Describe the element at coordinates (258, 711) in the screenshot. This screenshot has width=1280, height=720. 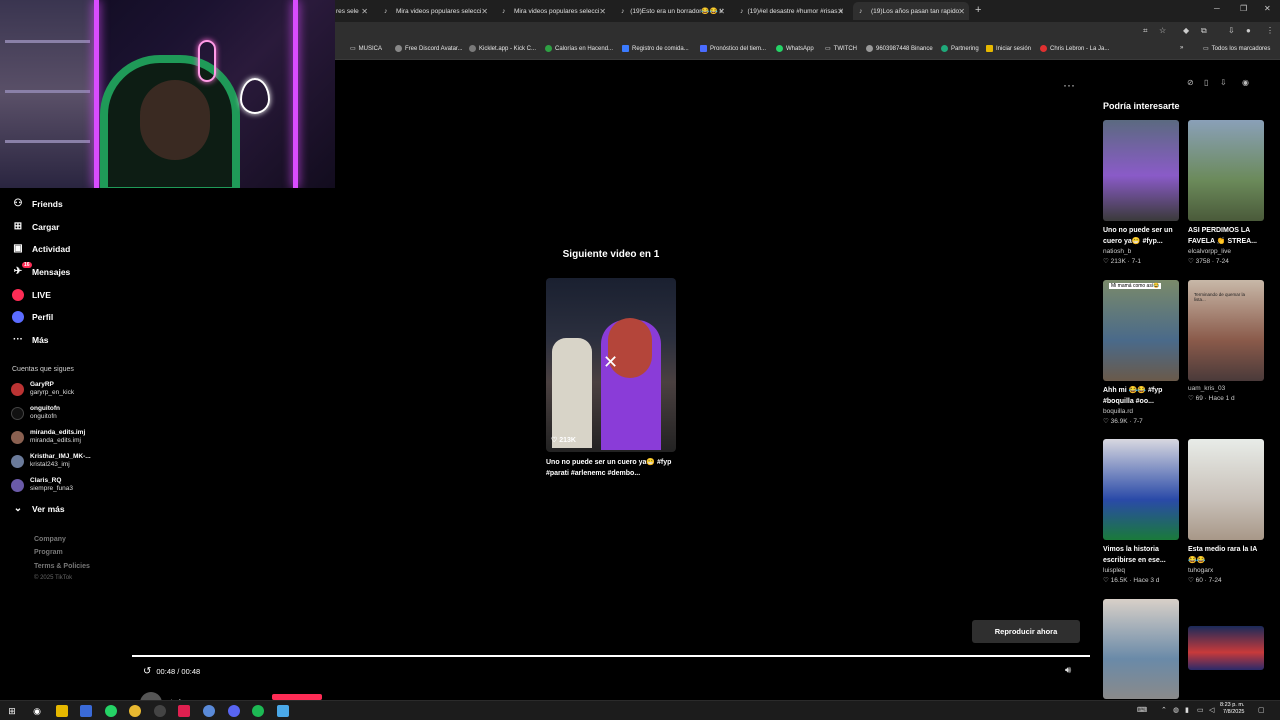
I see `spotify-icon` at that location.